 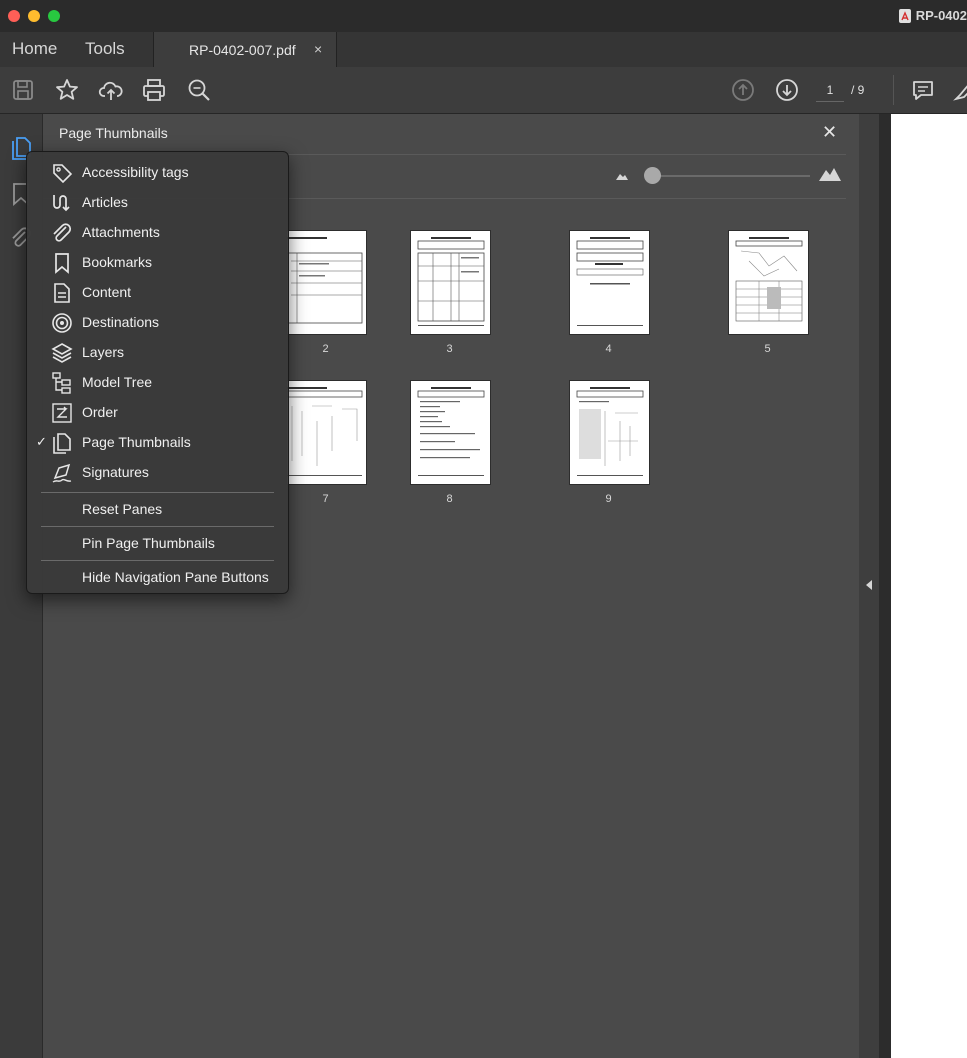 What do you see at coordinates (122, 509) in the screenshot?
I see `menu-item-label: Reset Panes` at bounding box center [122, 509].